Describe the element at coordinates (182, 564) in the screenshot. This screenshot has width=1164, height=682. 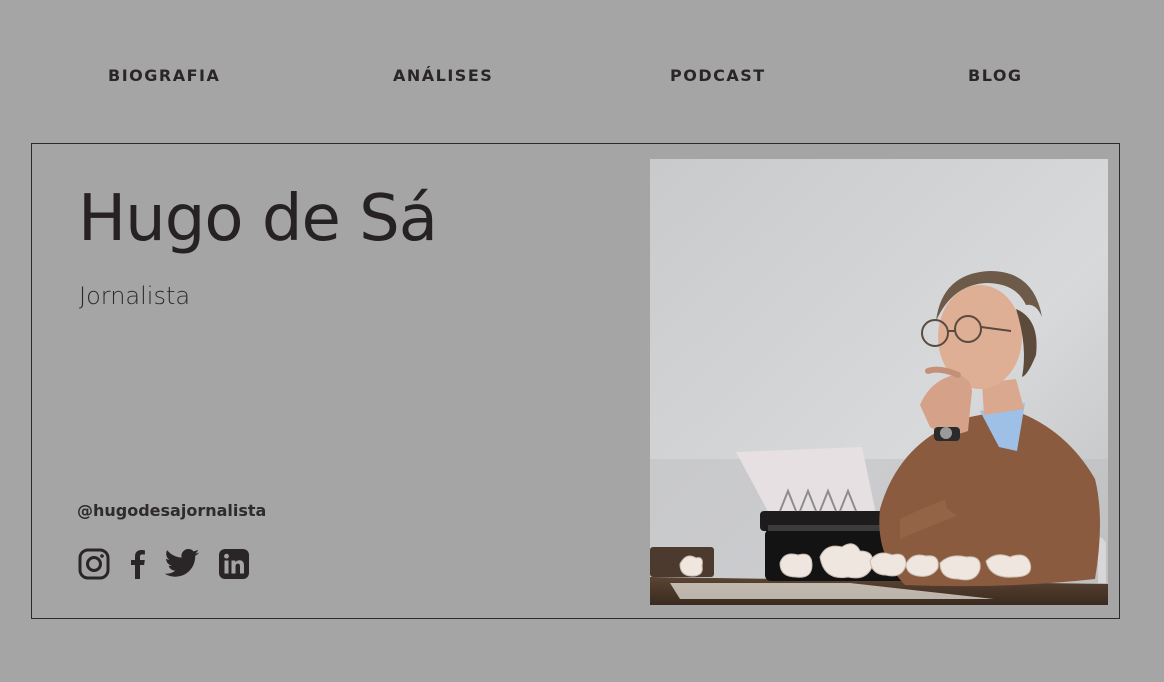
I see `twitter-icon` at that location.